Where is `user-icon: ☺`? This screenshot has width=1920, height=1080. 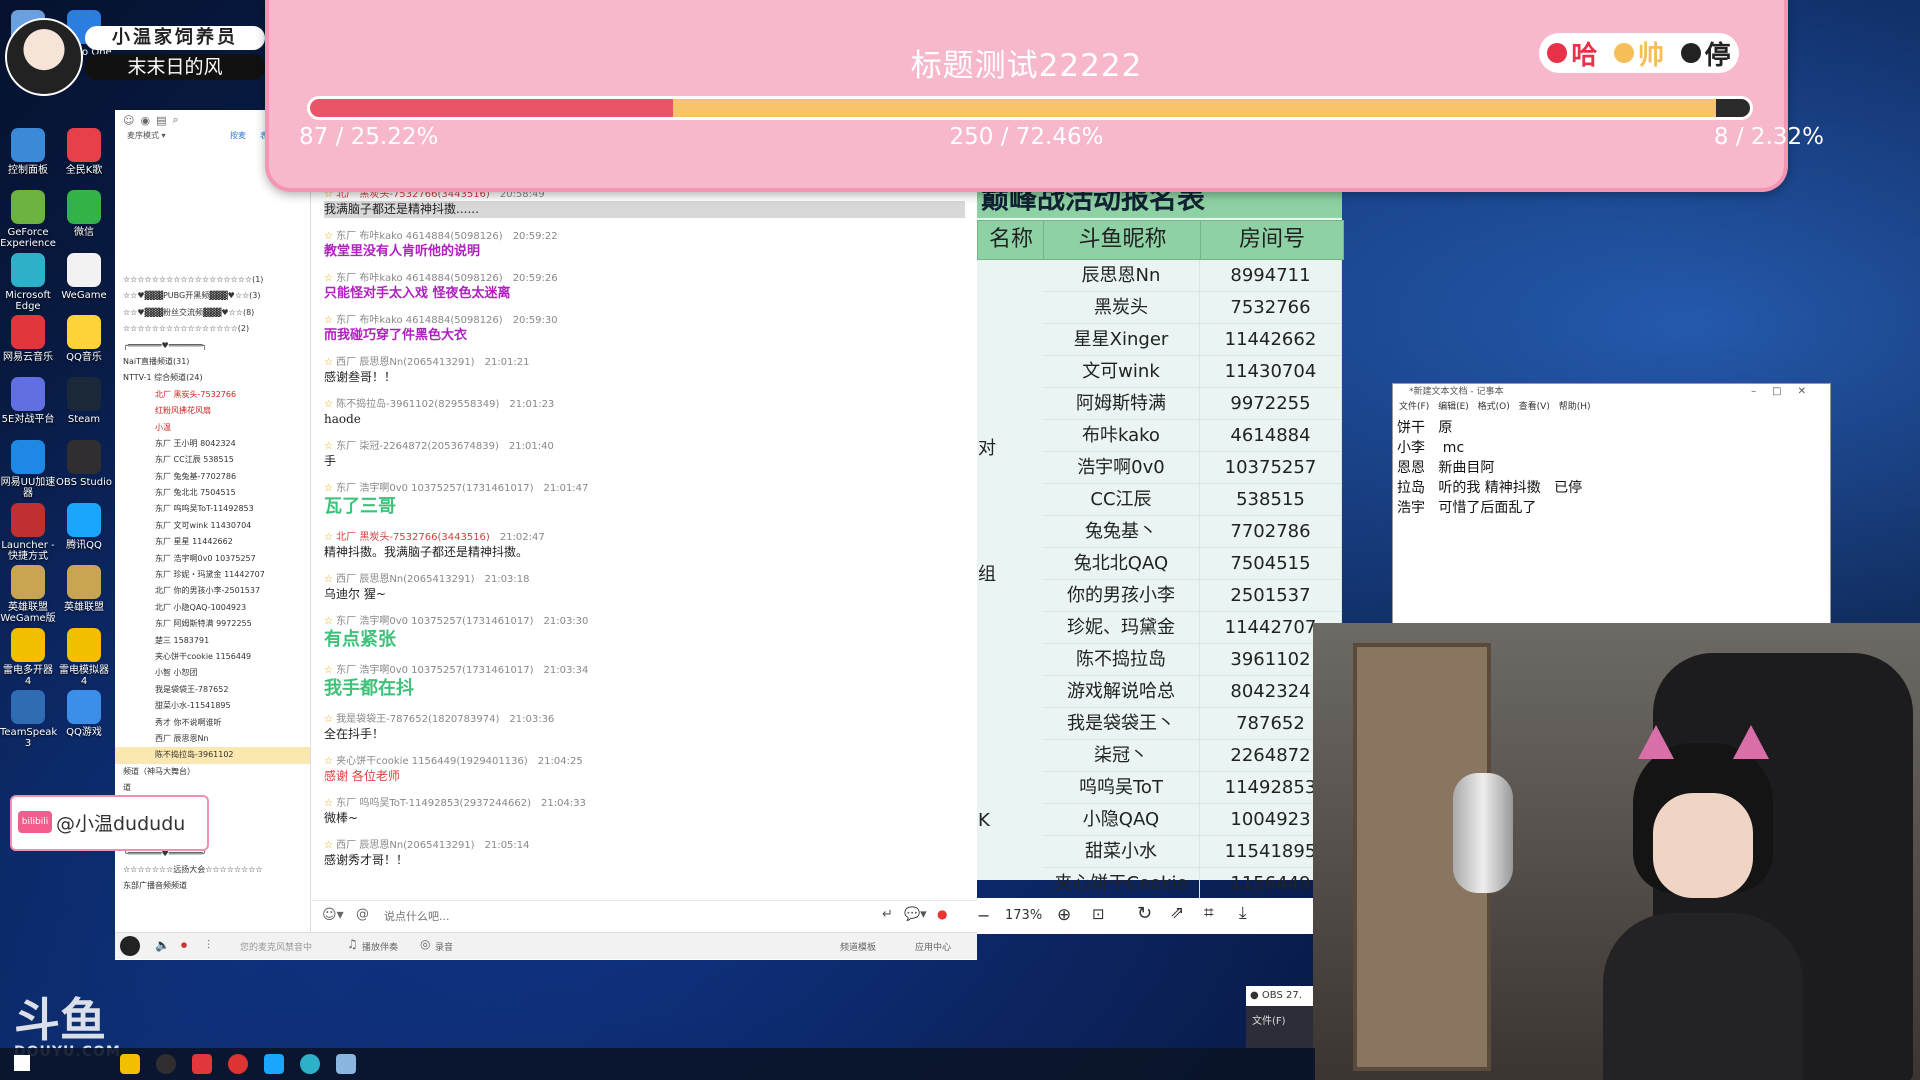
user-icon: ☺ is located at coordinates (128, 120).